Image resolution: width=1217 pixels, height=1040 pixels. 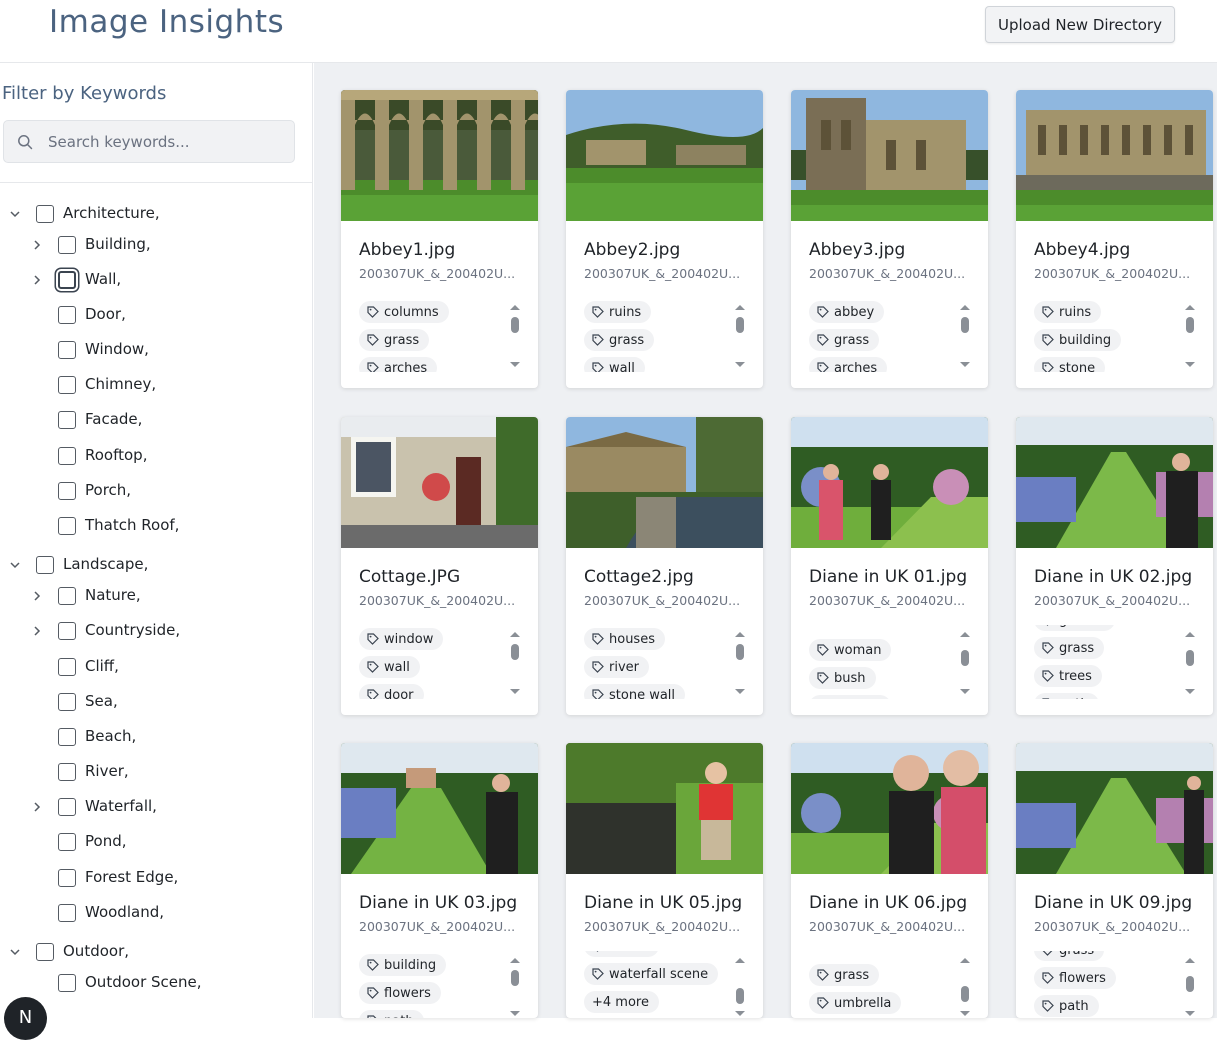 What do you see at coordinates (848, 364) in the screenshot?
I see `keyword-tag: arches` at bounding box center [848, 364].